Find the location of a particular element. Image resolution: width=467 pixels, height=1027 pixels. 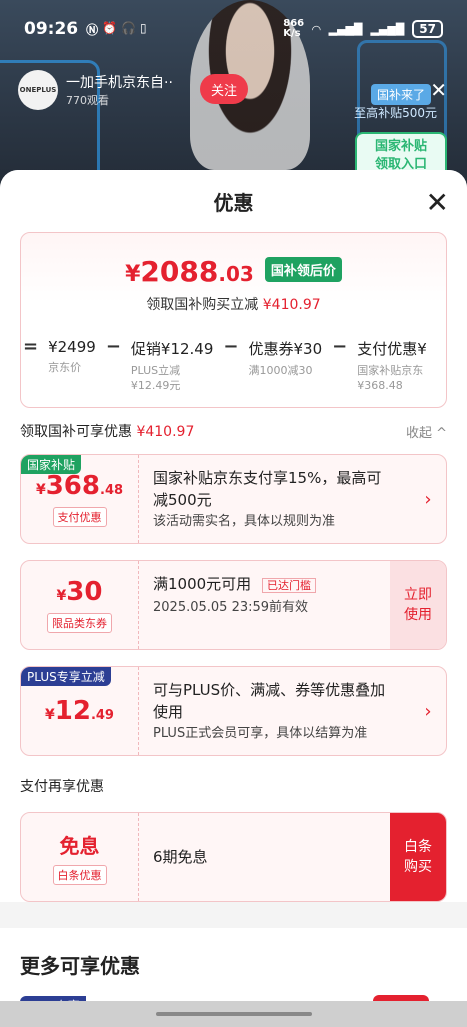

coupon-amount-block: ¥ 30 限品类东券 is located at coordinates (80, 605).